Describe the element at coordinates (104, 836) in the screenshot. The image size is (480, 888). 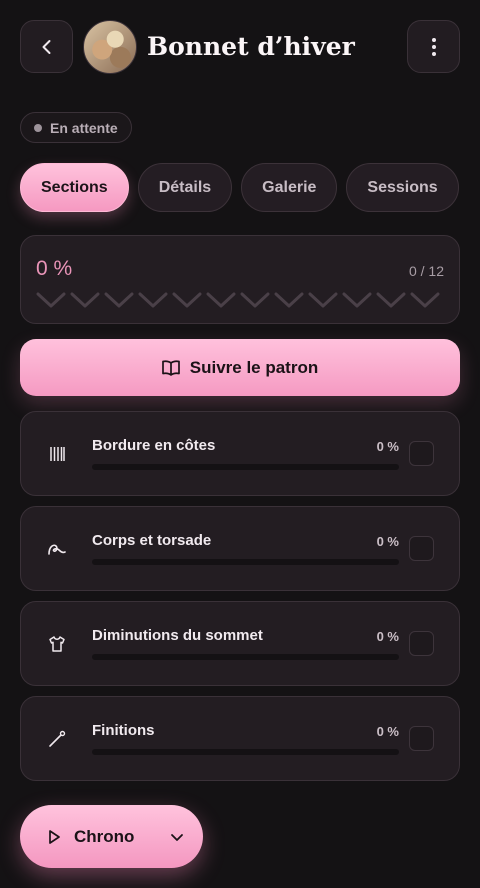
I see `chrono-label: Chrono` at that location.